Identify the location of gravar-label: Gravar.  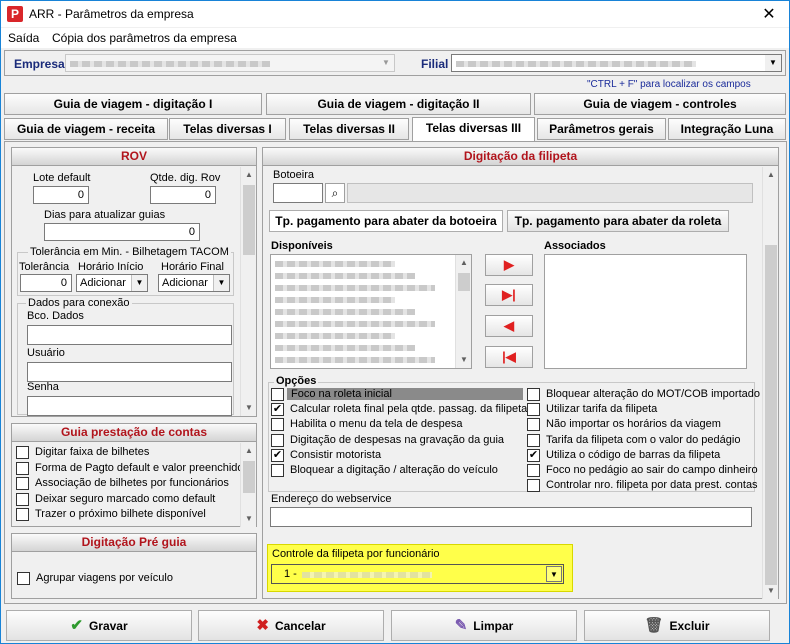
(108, 626).